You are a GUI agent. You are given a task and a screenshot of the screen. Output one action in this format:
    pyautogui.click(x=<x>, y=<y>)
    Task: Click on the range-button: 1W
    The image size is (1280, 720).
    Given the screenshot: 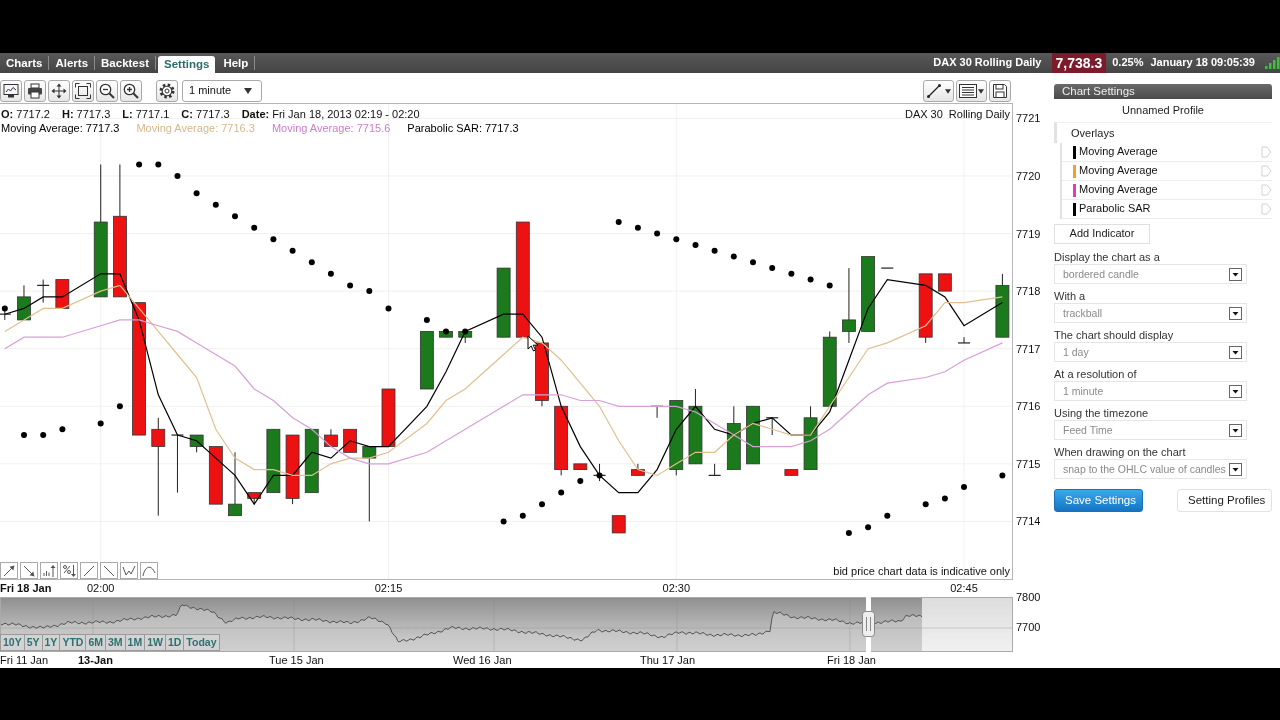 What is the action you would take?
    pyautogui.click(x=155, y=642)
    